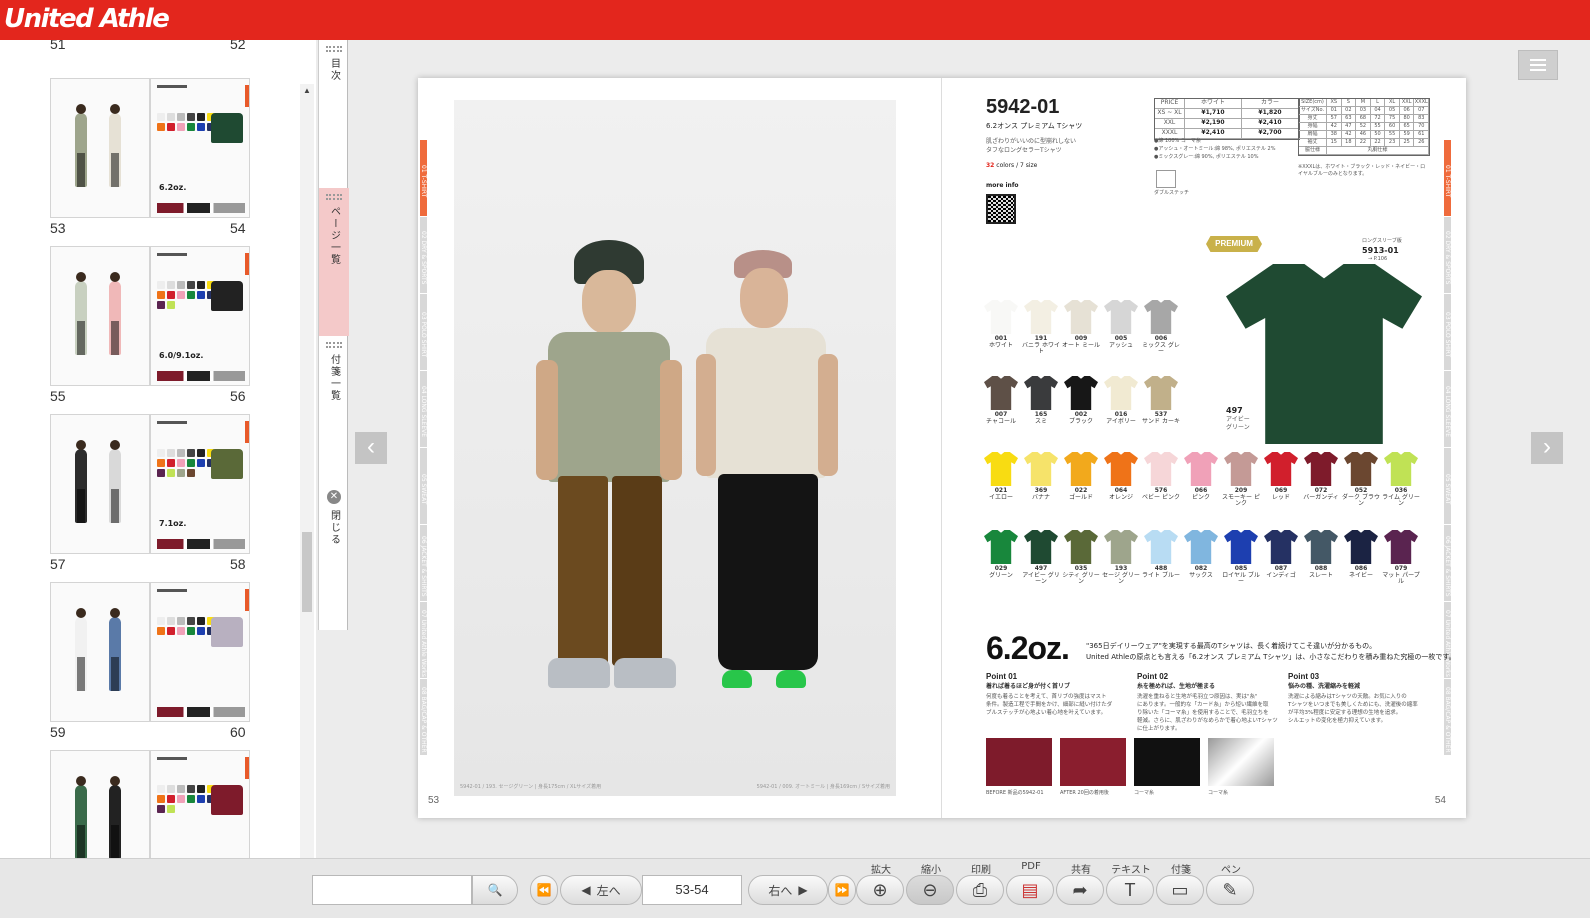  Describe the element at coordinates (1230, 890) in the screenshot. I see `pen-button: ✎` at that location.